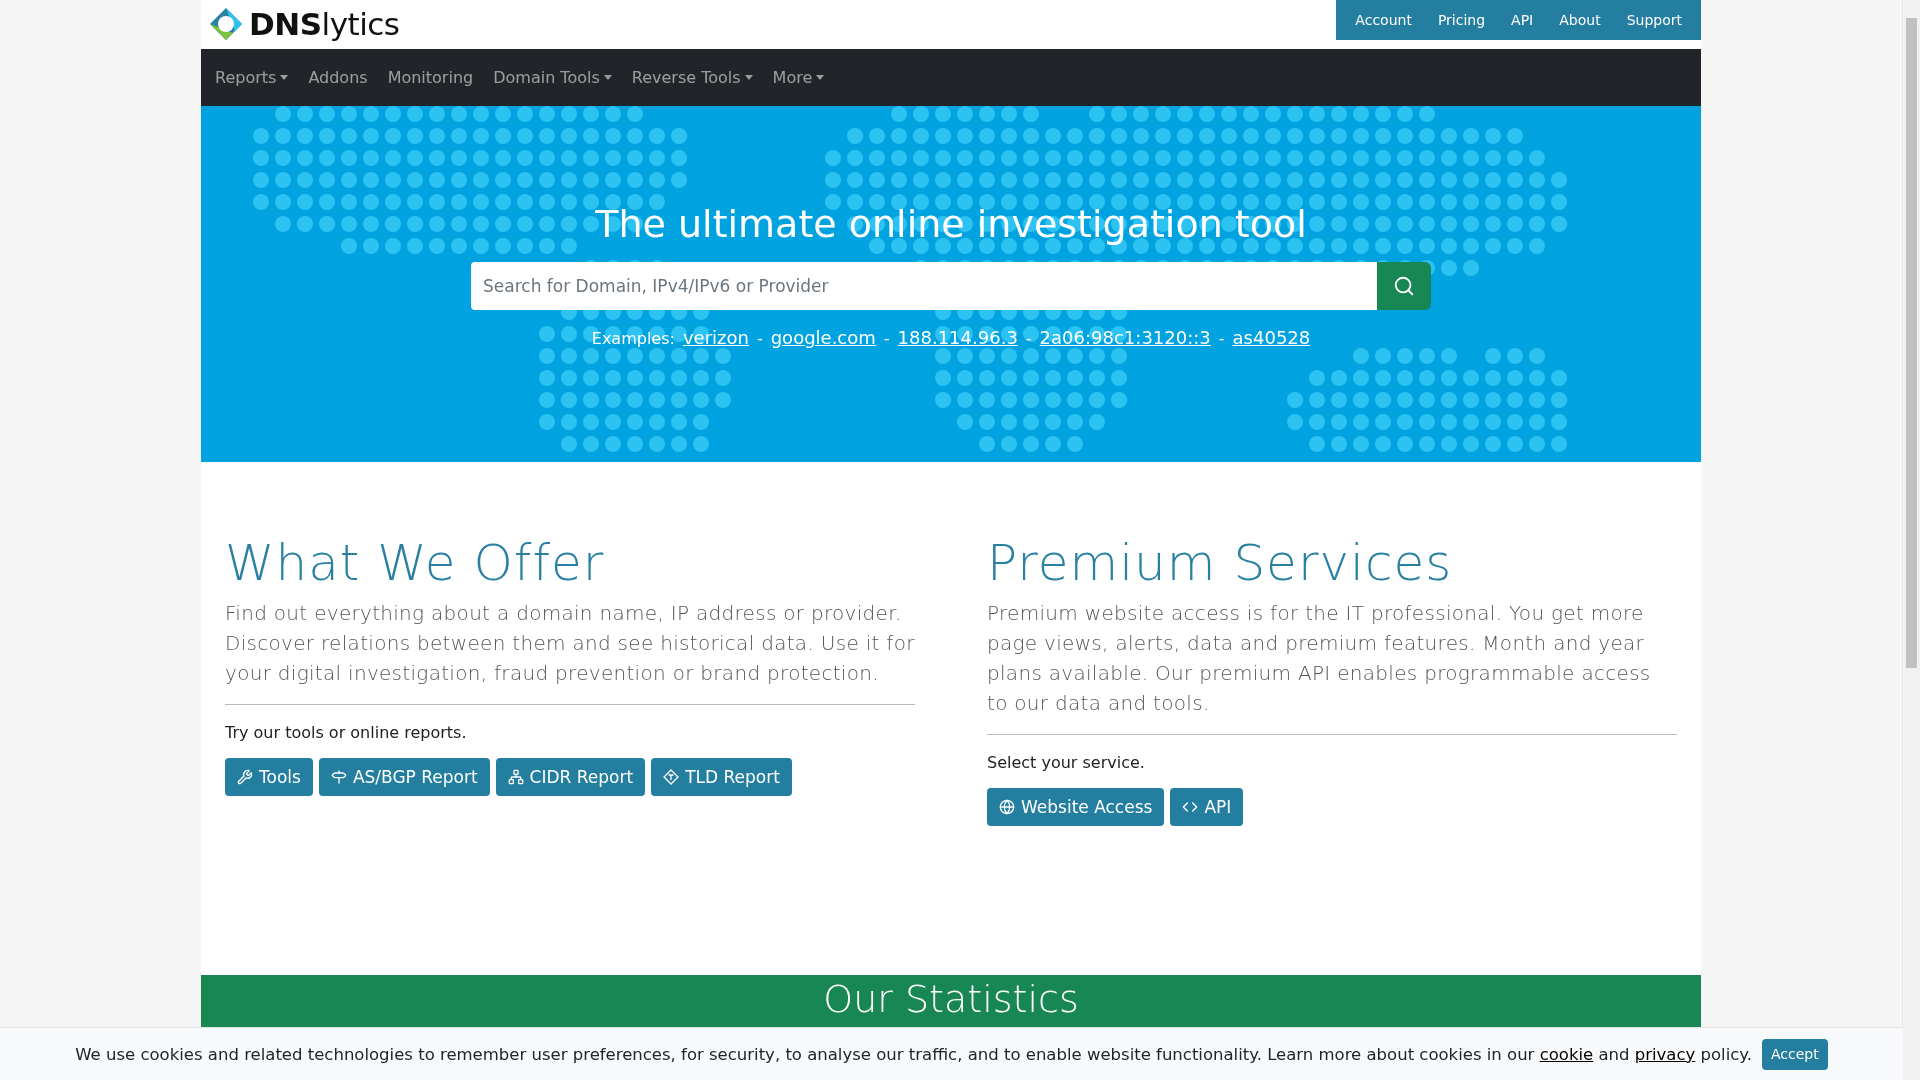 The image size is (1920, 1080). I want to click on top-nav-link: Support, so click(1654, 20).